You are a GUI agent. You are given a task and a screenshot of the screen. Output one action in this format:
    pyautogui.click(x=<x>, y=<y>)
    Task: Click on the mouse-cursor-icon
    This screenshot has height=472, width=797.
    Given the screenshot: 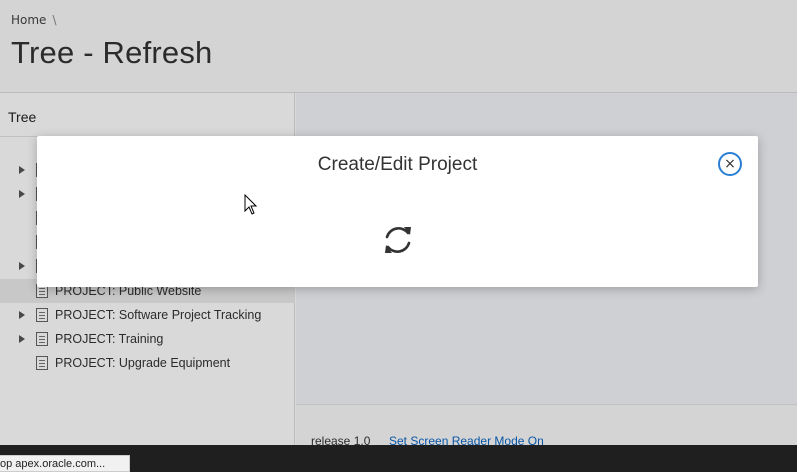 What is the action you would take?
    pyautogui.click(x=251, y=204)
    